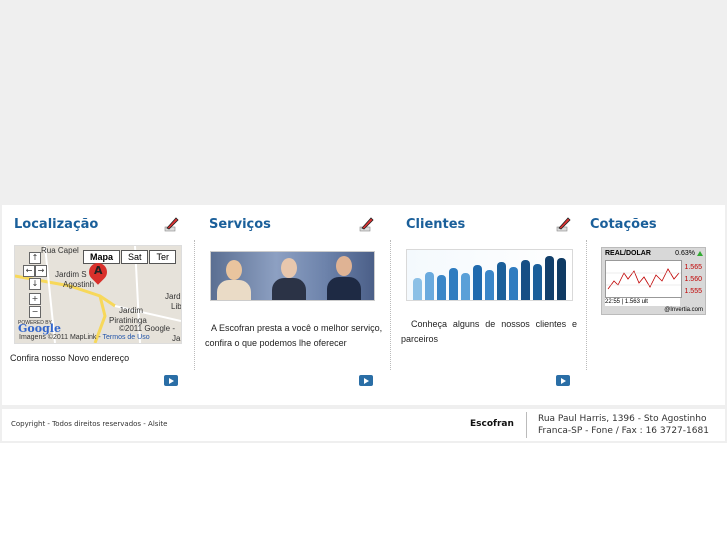 This screenshot has width=727, height=545. Describe the element at coordinates (622, 419) in the screenshot. I see `footer-address-line1: Rua Paul Harris, 1396 - Sto Agostinho` at that location.